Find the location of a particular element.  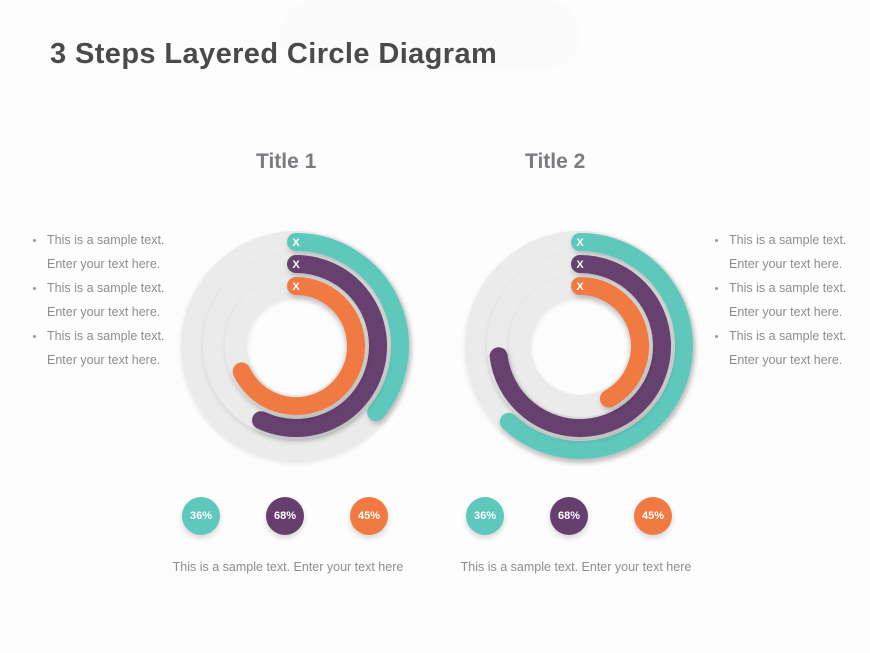

percentage-badges-1: 36% 68% 45% is located at coordinates (296, 517).